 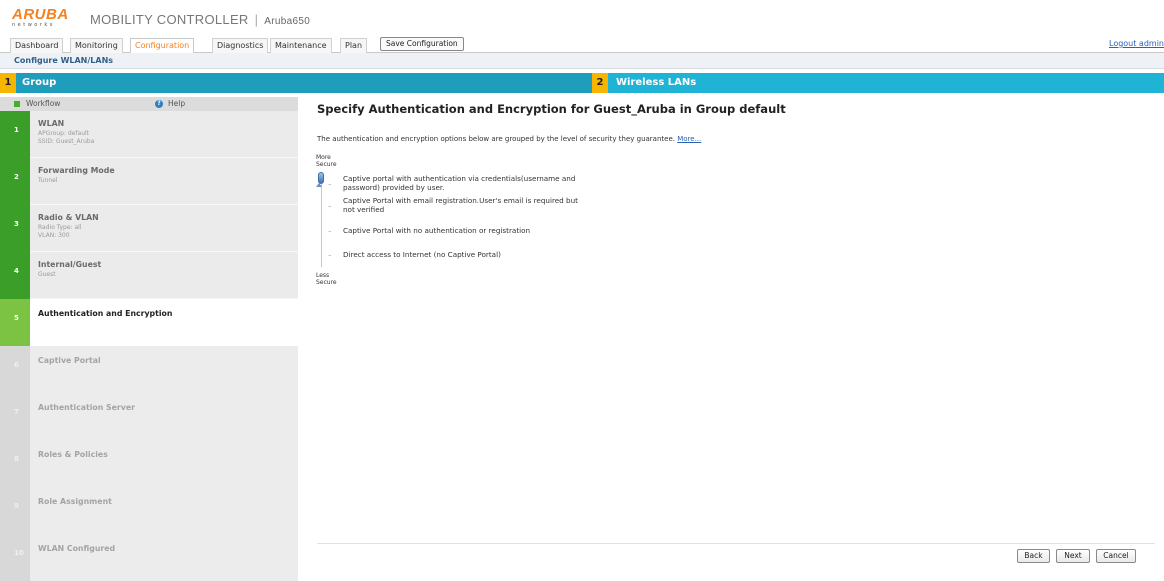 I want to click on workflow-item-title: Roles & Policies, so click(x=73, y=454).